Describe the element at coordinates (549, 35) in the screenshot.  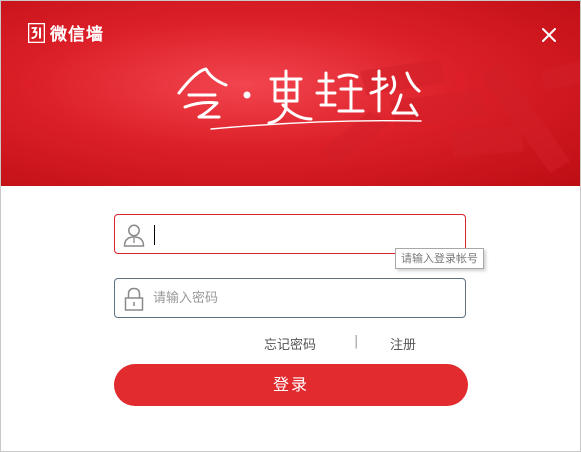
I see `close-icon` at that location.